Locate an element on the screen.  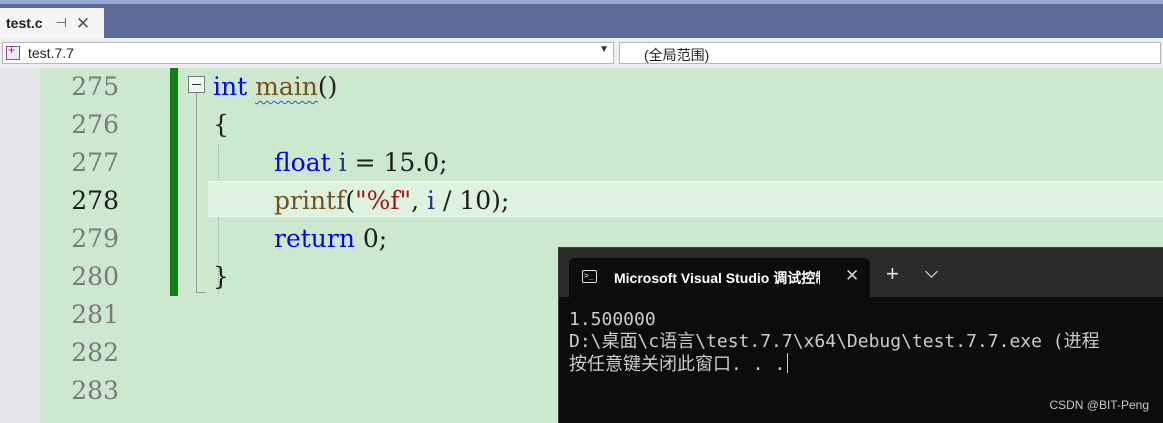
code-line-279: return 0; is located at coordinates (330, 239).